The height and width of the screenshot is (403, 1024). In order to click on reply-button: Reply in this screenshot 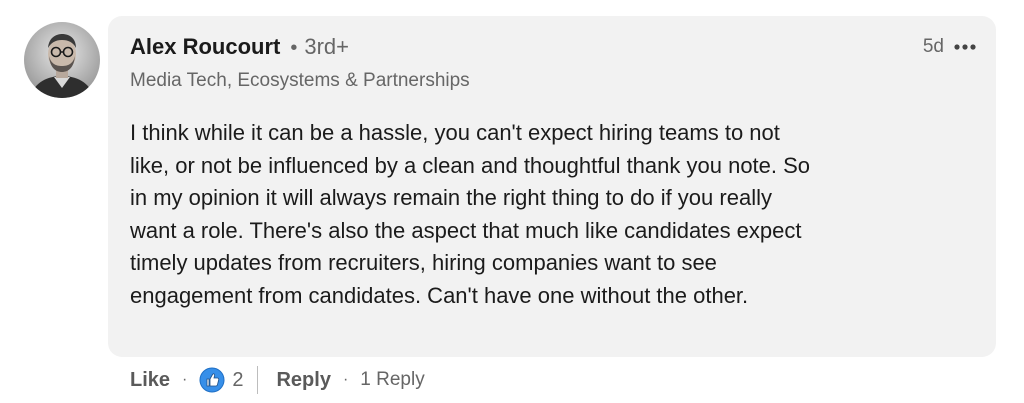, I will do `click(303, 380)`.